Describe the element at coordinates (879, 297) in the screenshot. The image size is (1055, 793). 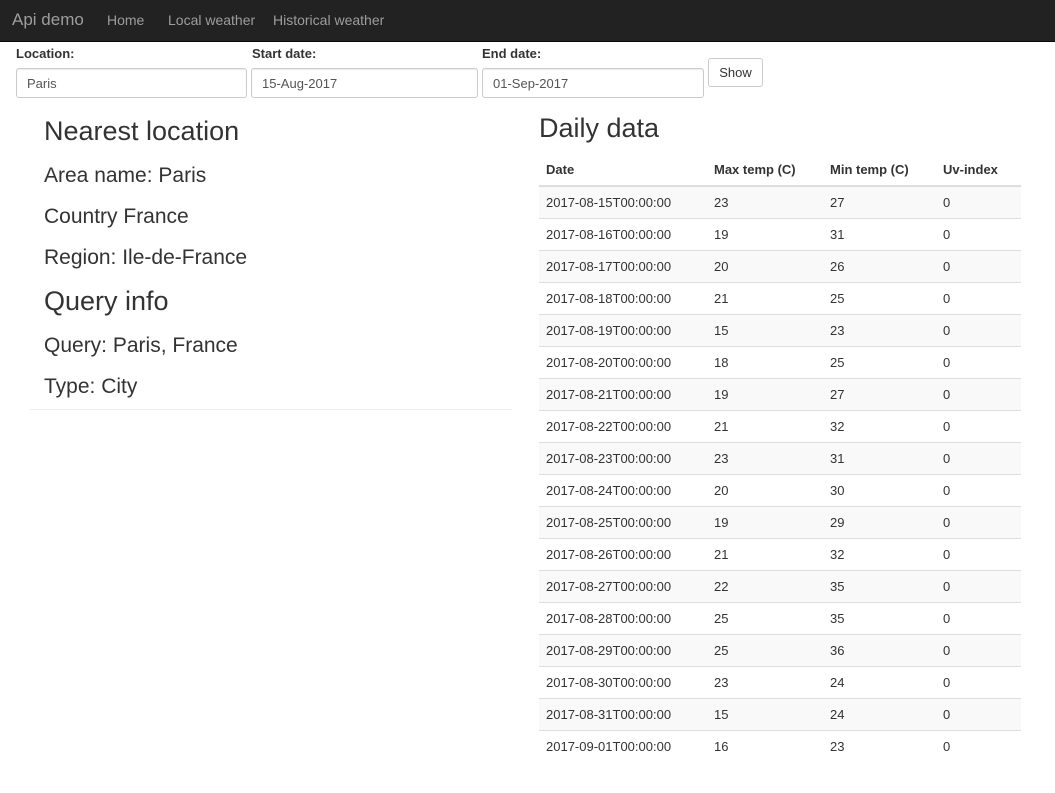
I see `cell-min-temp: 25` at that location.